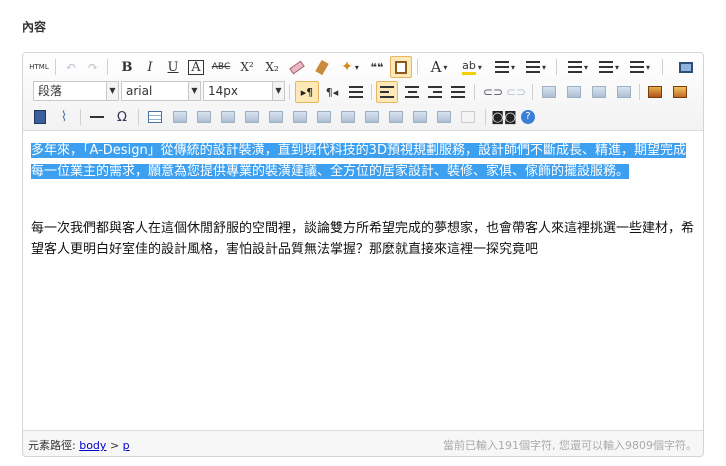  I want to click on toolbar-row-1: HTML ↶ ↷ B I U A ABC X² X₂ ✦ ❝❝ A ab, so click(363, 67).